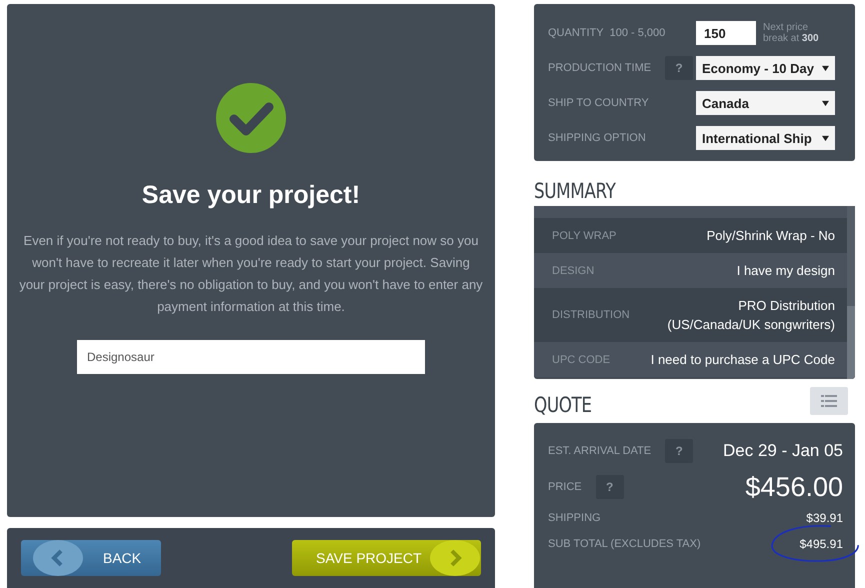 The height and width of the screenshot is (588, 865). Describe the element at coordinates (765, 68) in the screenshot. I see `dropdown: Economy - 10 Day` at that location.